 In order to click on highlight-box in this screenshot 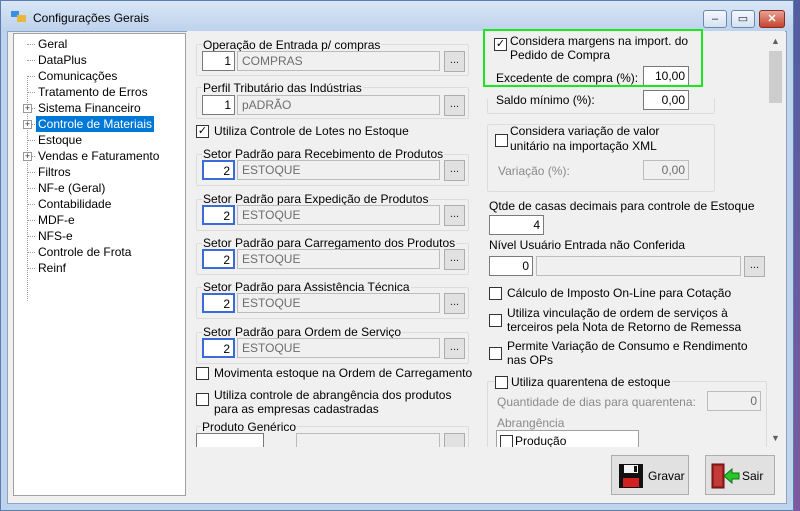, I will do `click(593, 58)`.